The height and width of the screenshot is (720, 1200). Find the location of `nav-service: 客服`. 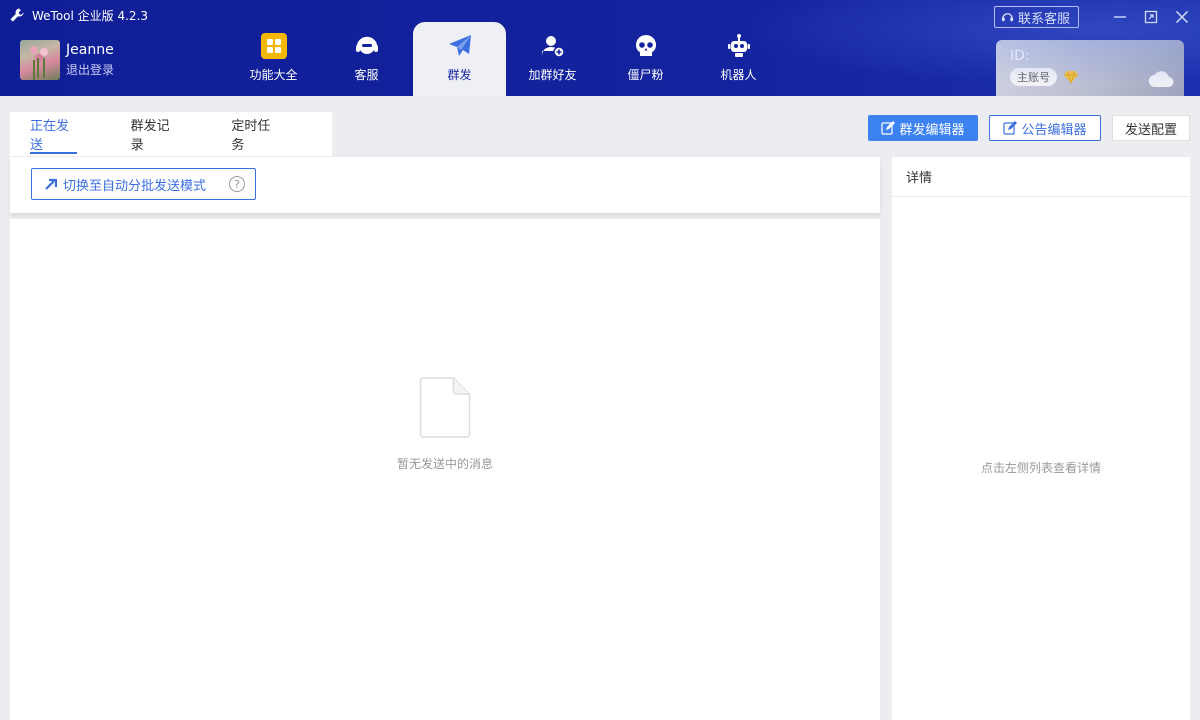

nav-service: 客服 is located at coordinates (366, 59).